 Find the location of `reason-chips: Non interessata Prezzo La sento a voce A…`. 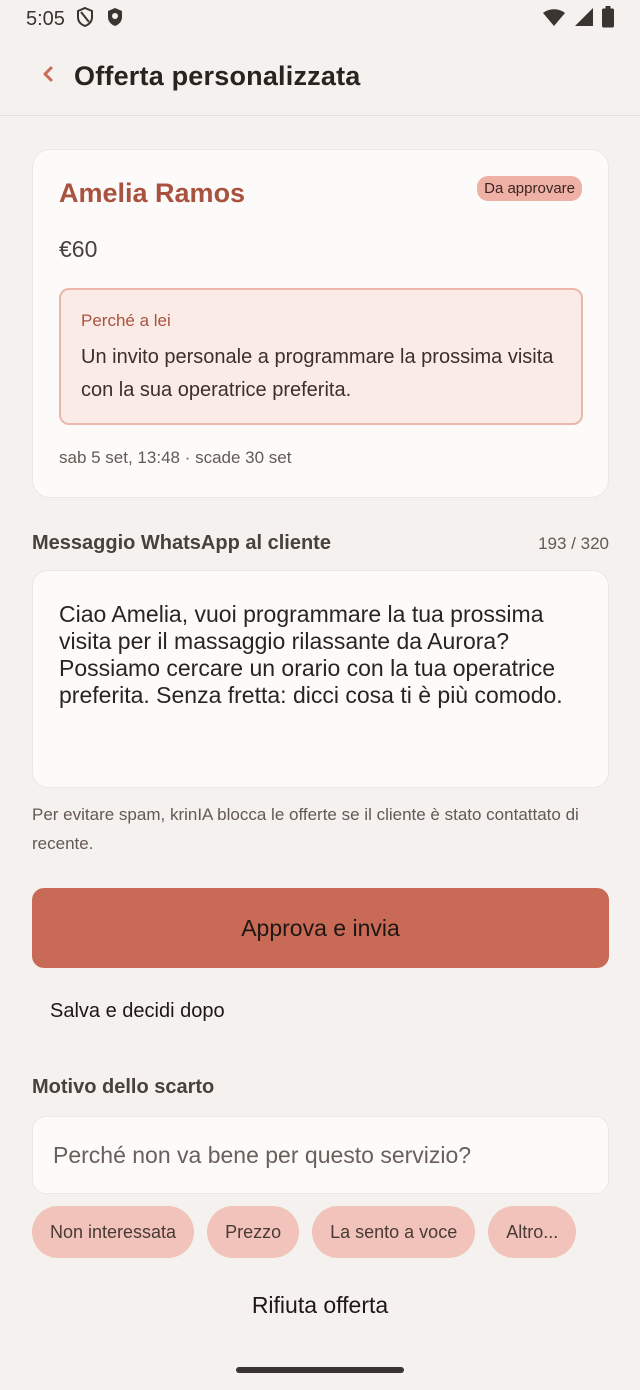

reason-chips: Non interessata Prezzo La sento a voce A… is located at coordinates (304, 1232).